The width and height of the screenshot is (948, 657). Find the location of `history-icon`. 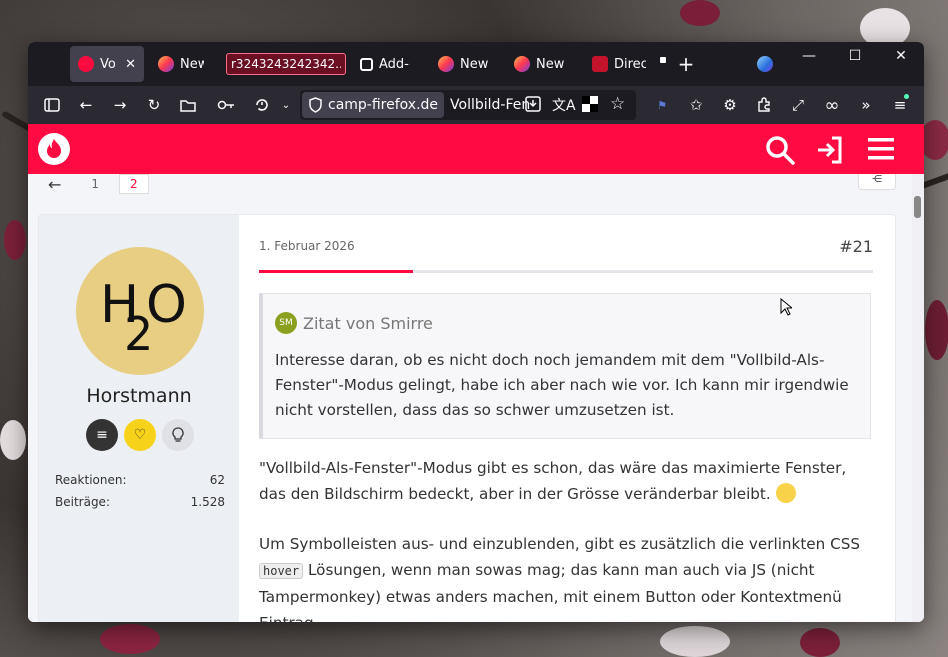

history-icon is located at coordinates (262, 105).